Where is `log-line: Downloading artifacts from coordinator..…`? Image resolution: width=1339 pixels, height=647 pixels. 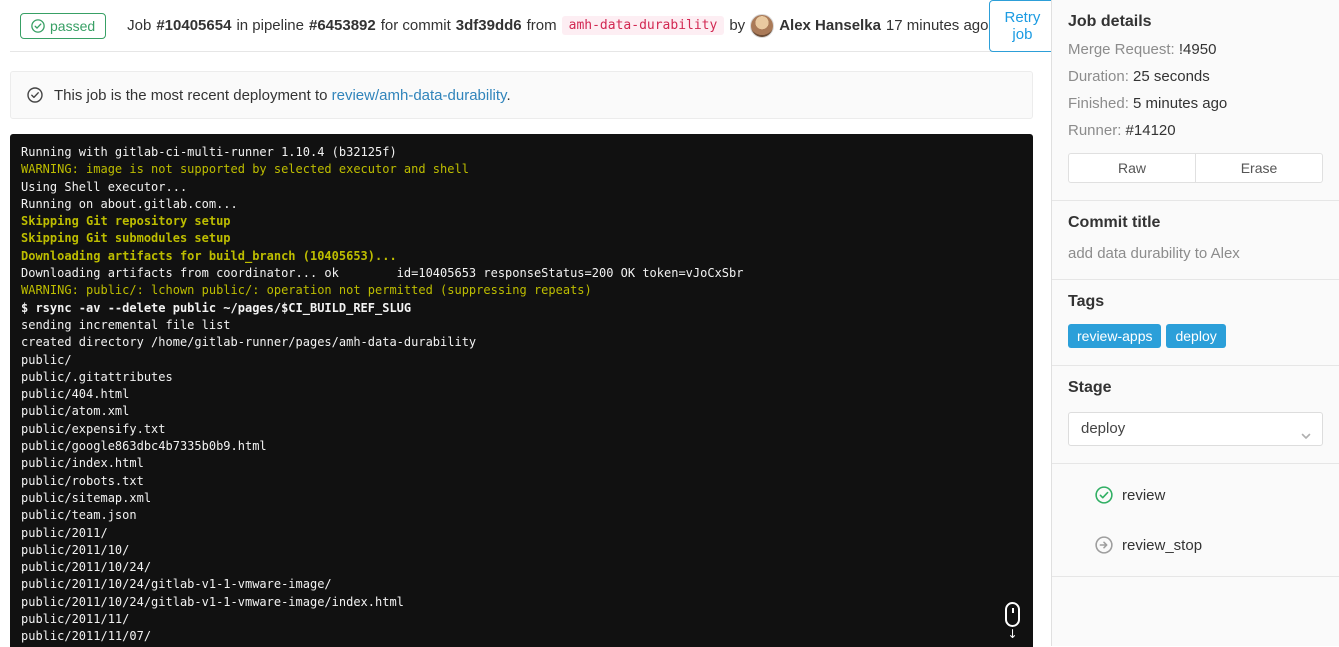
log-line: Downloading artifacts from coordinator..… is located at coordinates (382, 273).